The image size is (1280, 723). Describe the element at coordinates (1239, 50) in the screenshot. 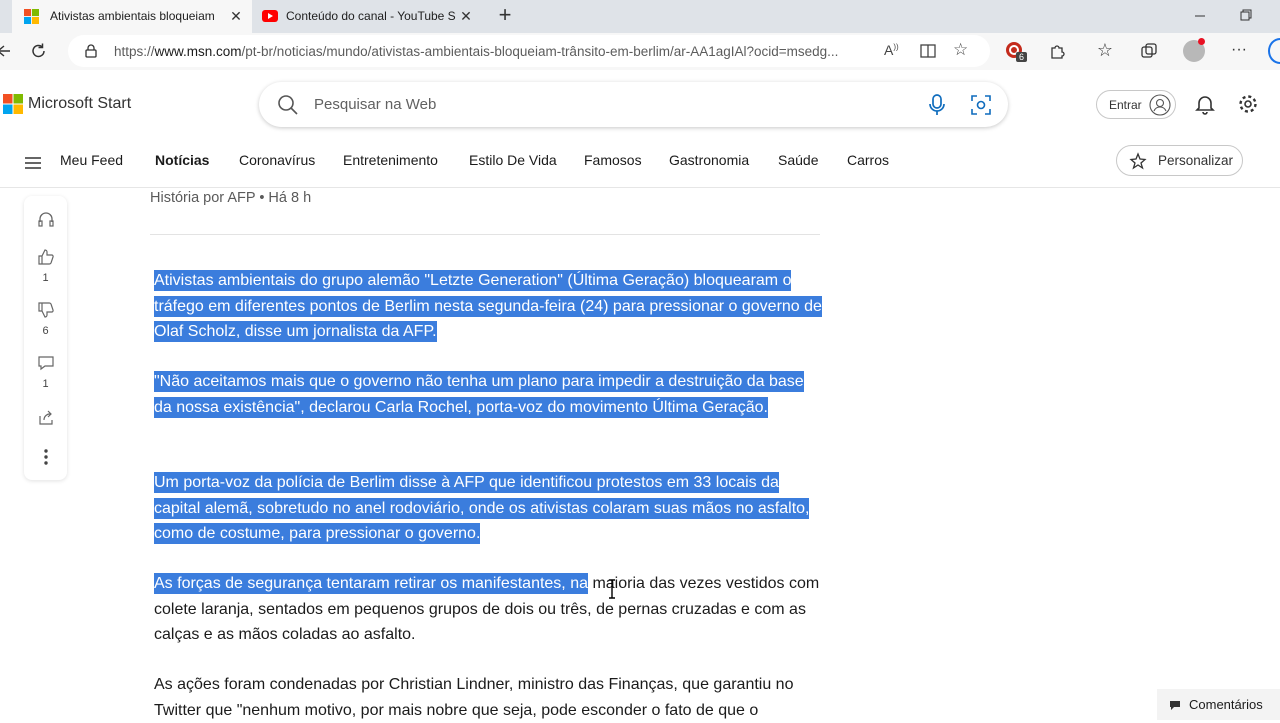

I see `more-options-icon: ···` at that location.